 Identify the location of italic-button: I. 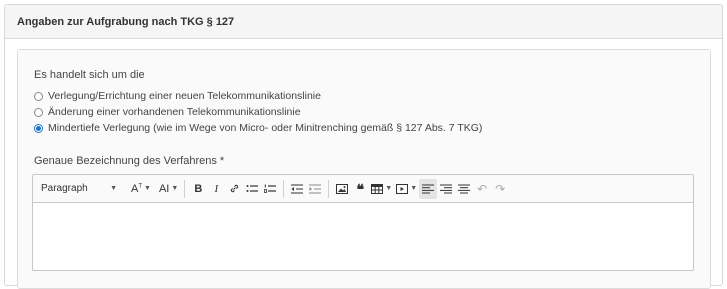
(216, 189).